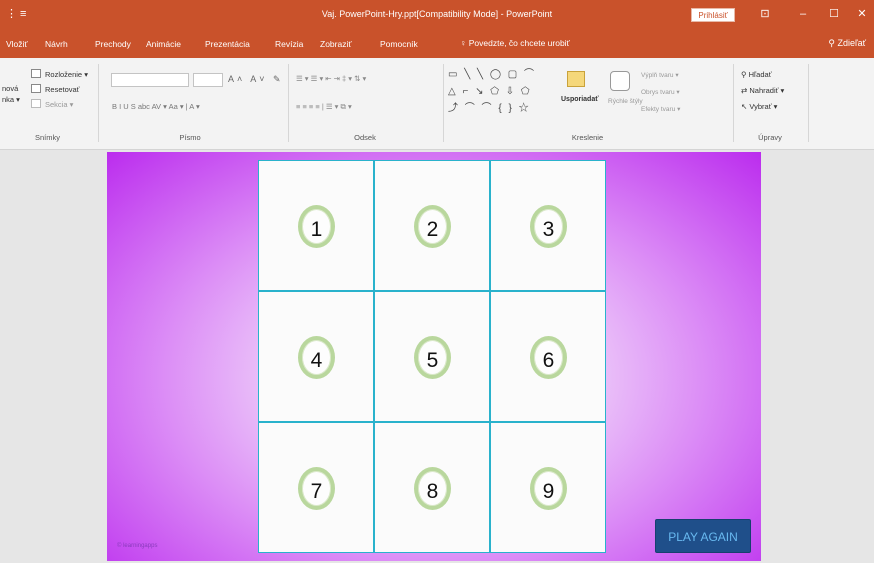  What do you see at coordinates (17, 44) in the screenshot?
I see `tab-insert: Vložiť` at bounding box center [17, 44].